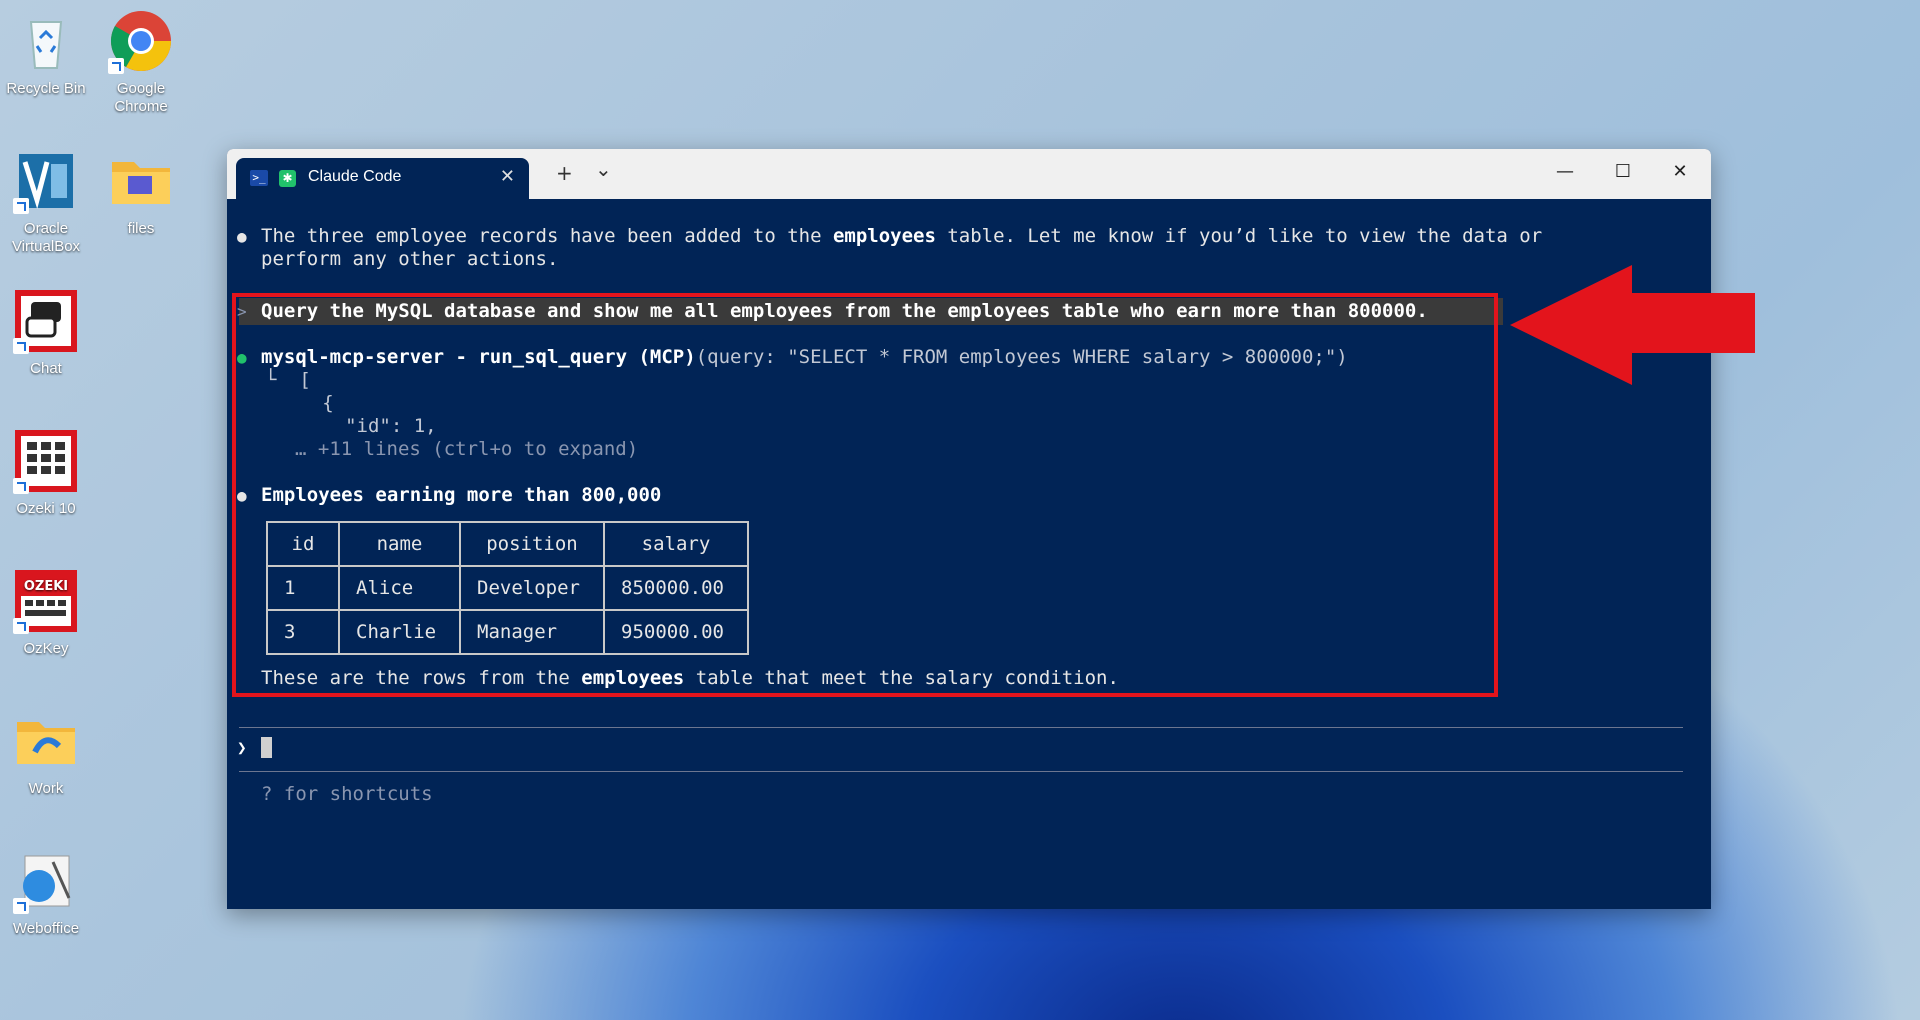 This screenshot has height=1020, width=1920. Describe the element at coordinates (969, 174) in the screenshot. I see `title-bar: >_ ✱ Claude Code ✕ + ⌄ — ☐ ✕` at that location.